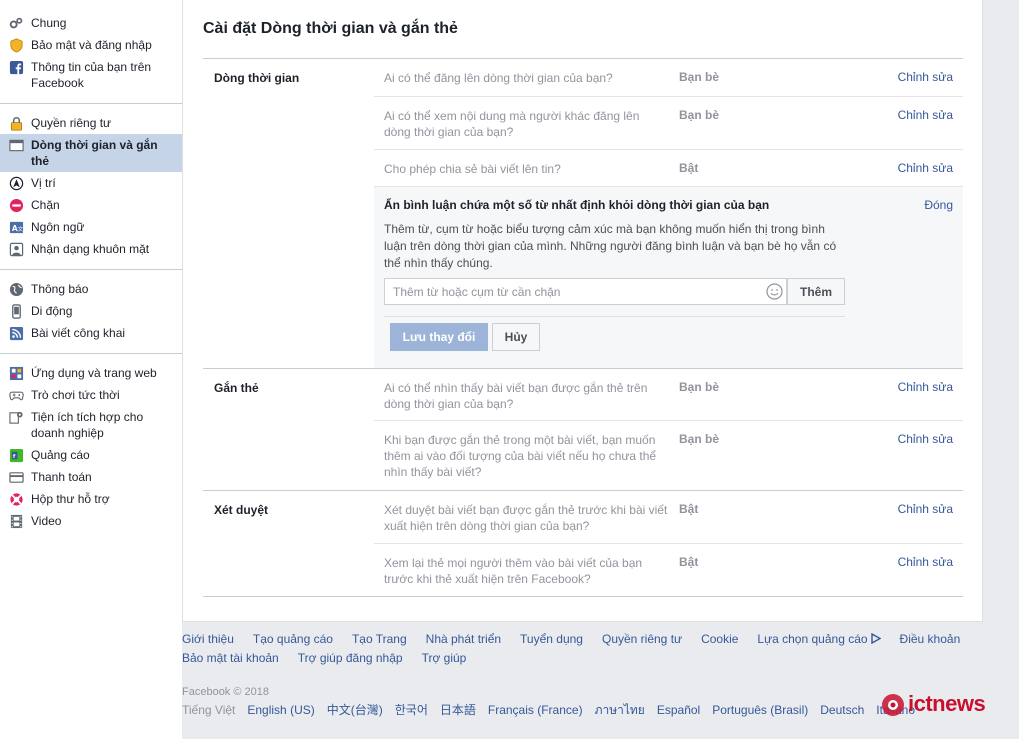  I want to click on sidebar-item-location: Vị trí, so click(91, 183).